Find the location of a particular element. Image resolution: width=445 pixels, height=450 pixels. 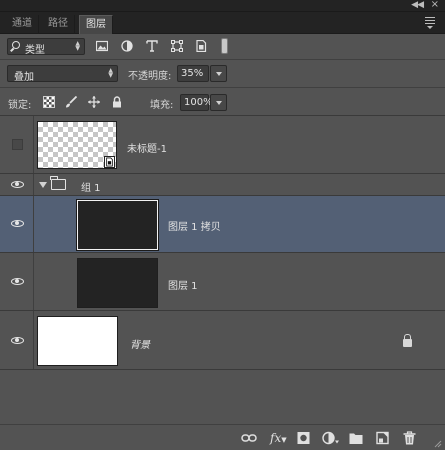

opacity-dropdown-button is located at coordinates (218, 73).